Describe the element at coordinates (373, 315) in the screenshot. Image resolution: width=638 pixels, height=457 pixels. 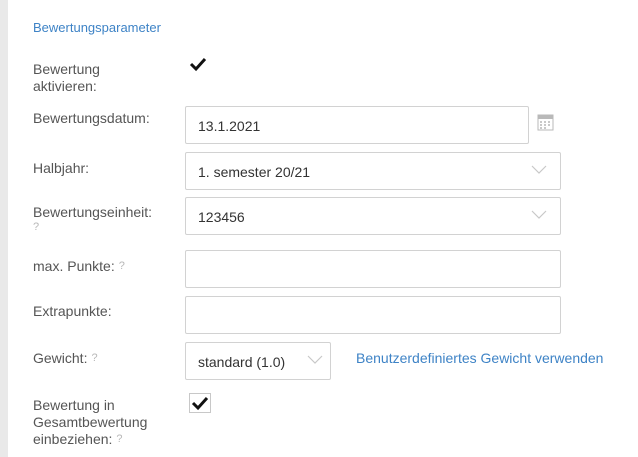
I see `extra-points-input` at that location.